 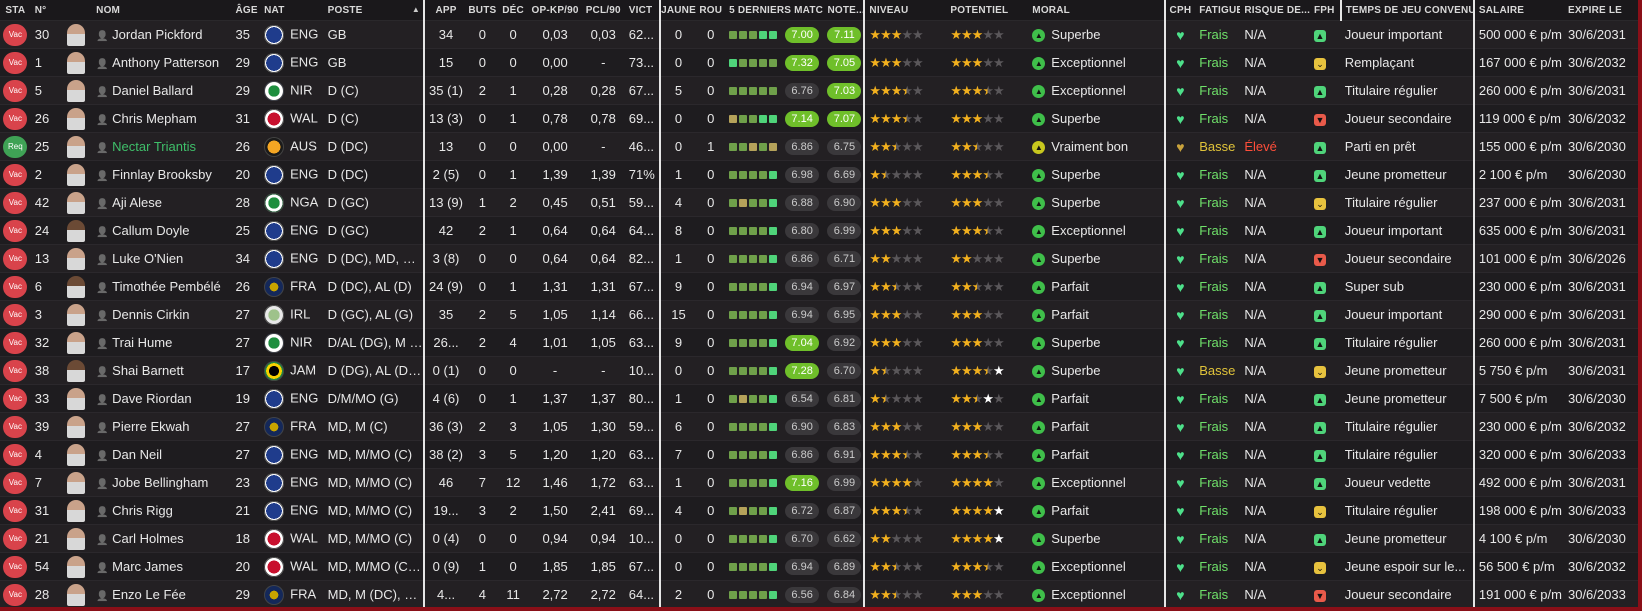 I want to click on player-name-cell: 👤 Trai Hume, so click(x=162, y=342).